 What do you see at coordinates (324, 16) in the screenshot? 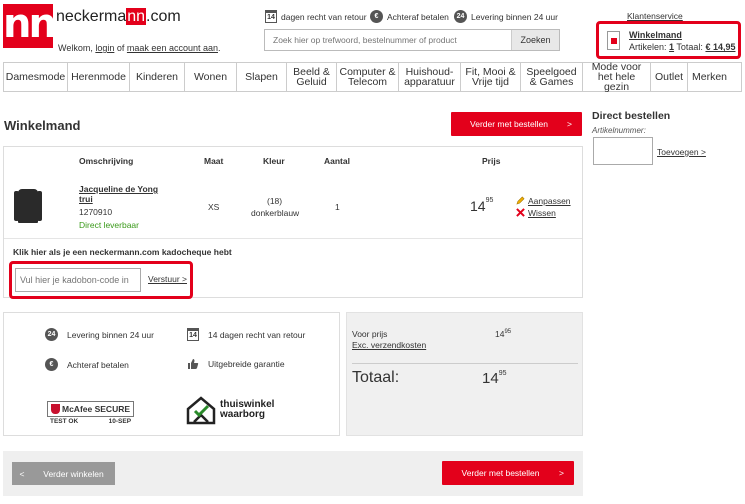
I see `usp-return-label: dagen recht van retour` at bounding box center [324, 16].